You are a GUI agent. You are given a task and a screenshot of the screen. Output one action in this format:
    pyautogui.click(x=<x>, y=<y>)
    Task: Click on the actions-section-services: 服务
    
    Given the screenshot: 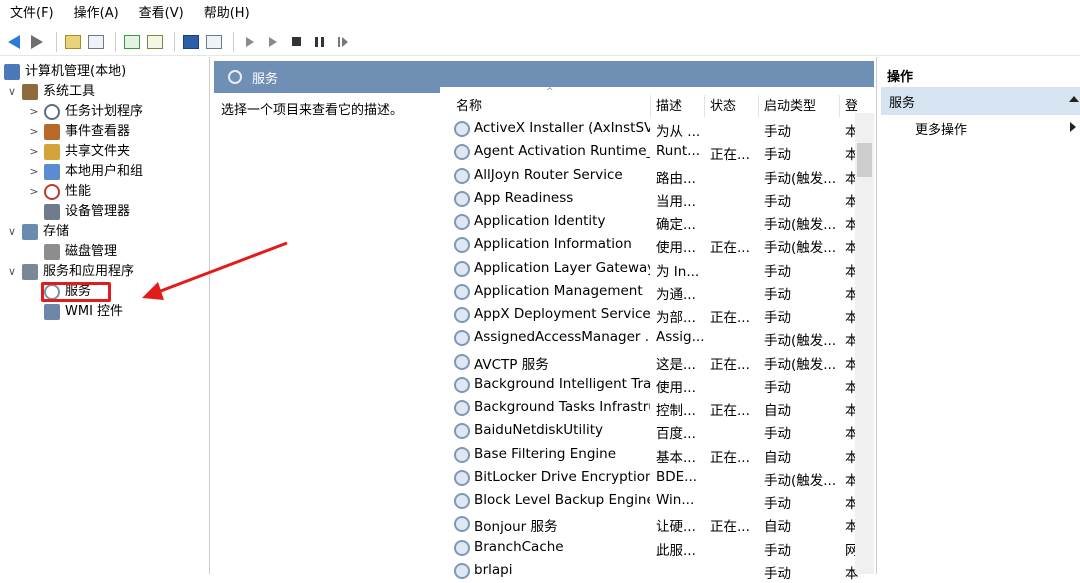 What is the action you would take?
    pyautogui.click(x=980, y=101)
    